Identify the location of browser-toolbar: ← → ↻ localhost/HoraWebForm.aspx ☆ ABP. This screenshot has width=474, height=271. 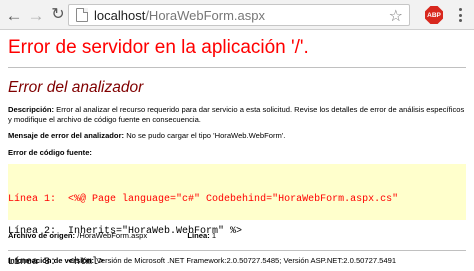
(237, 15).